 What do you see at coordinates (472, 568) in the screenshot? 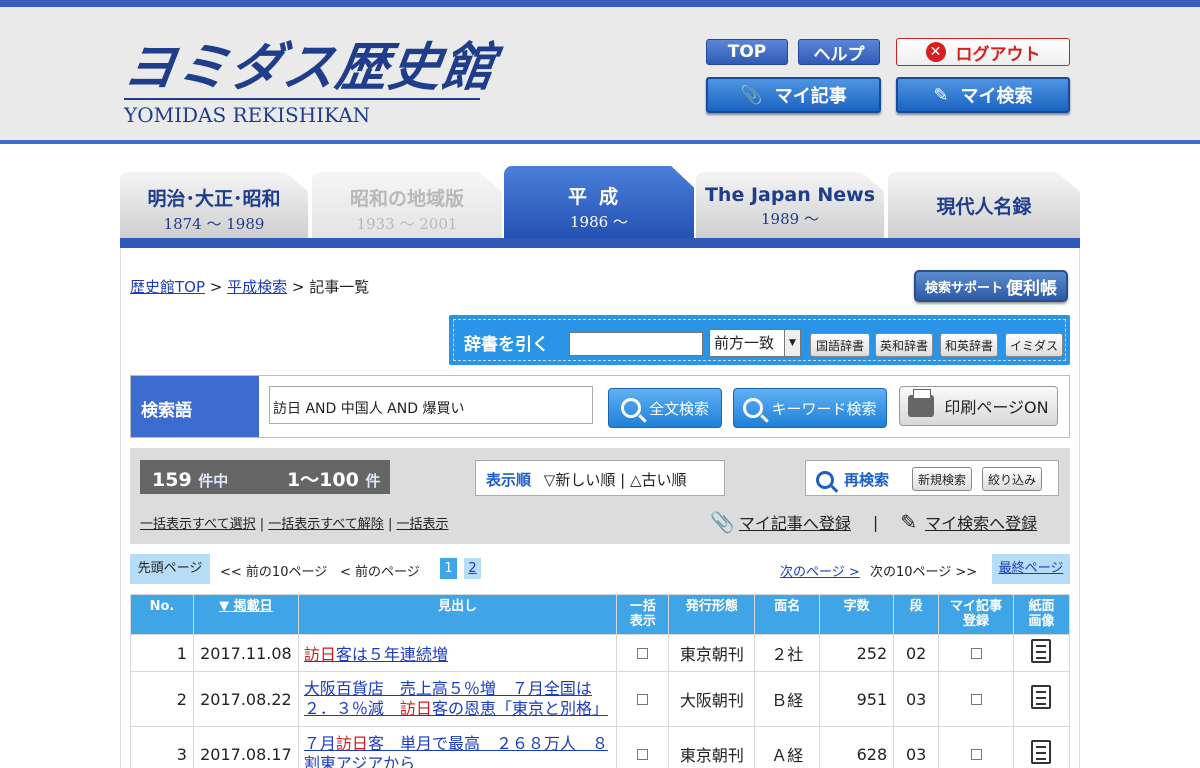
I see `page-number: 2` at bounding box center [472, 568].